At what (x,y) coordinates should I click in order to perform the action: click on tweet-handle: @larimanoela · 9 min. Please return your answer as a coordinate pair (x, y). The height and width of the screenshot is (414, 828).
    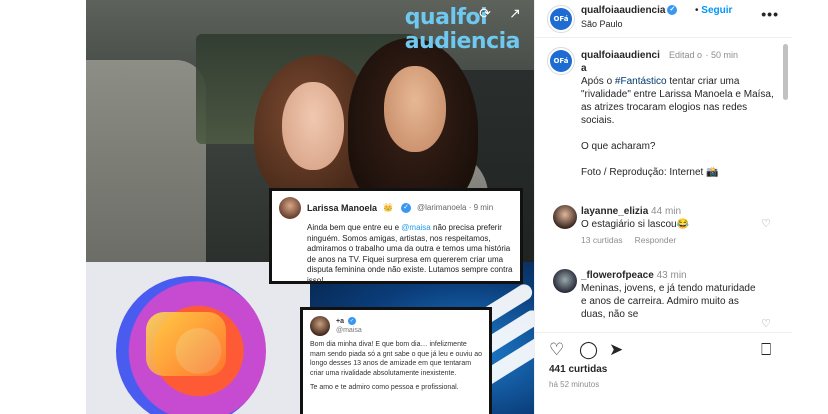
    Looking at the image, I should click on (455, 207).